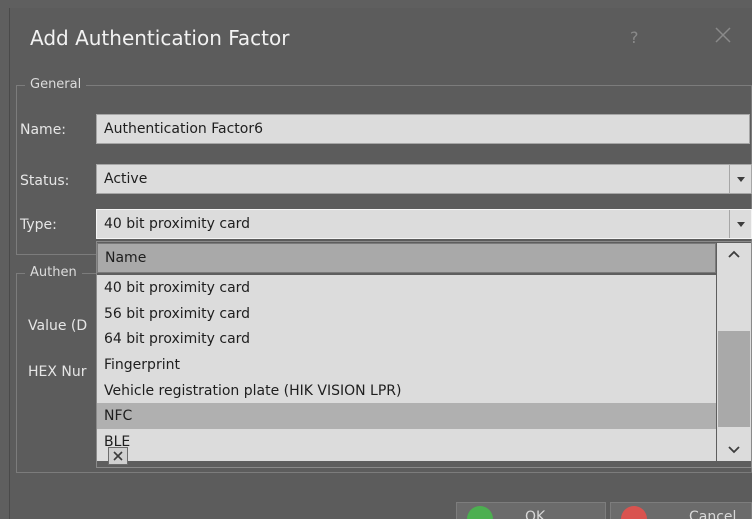  Describe the element at coordinates (53, 273) in the screenshot. I see `authentication-legend: Authen` at that location.